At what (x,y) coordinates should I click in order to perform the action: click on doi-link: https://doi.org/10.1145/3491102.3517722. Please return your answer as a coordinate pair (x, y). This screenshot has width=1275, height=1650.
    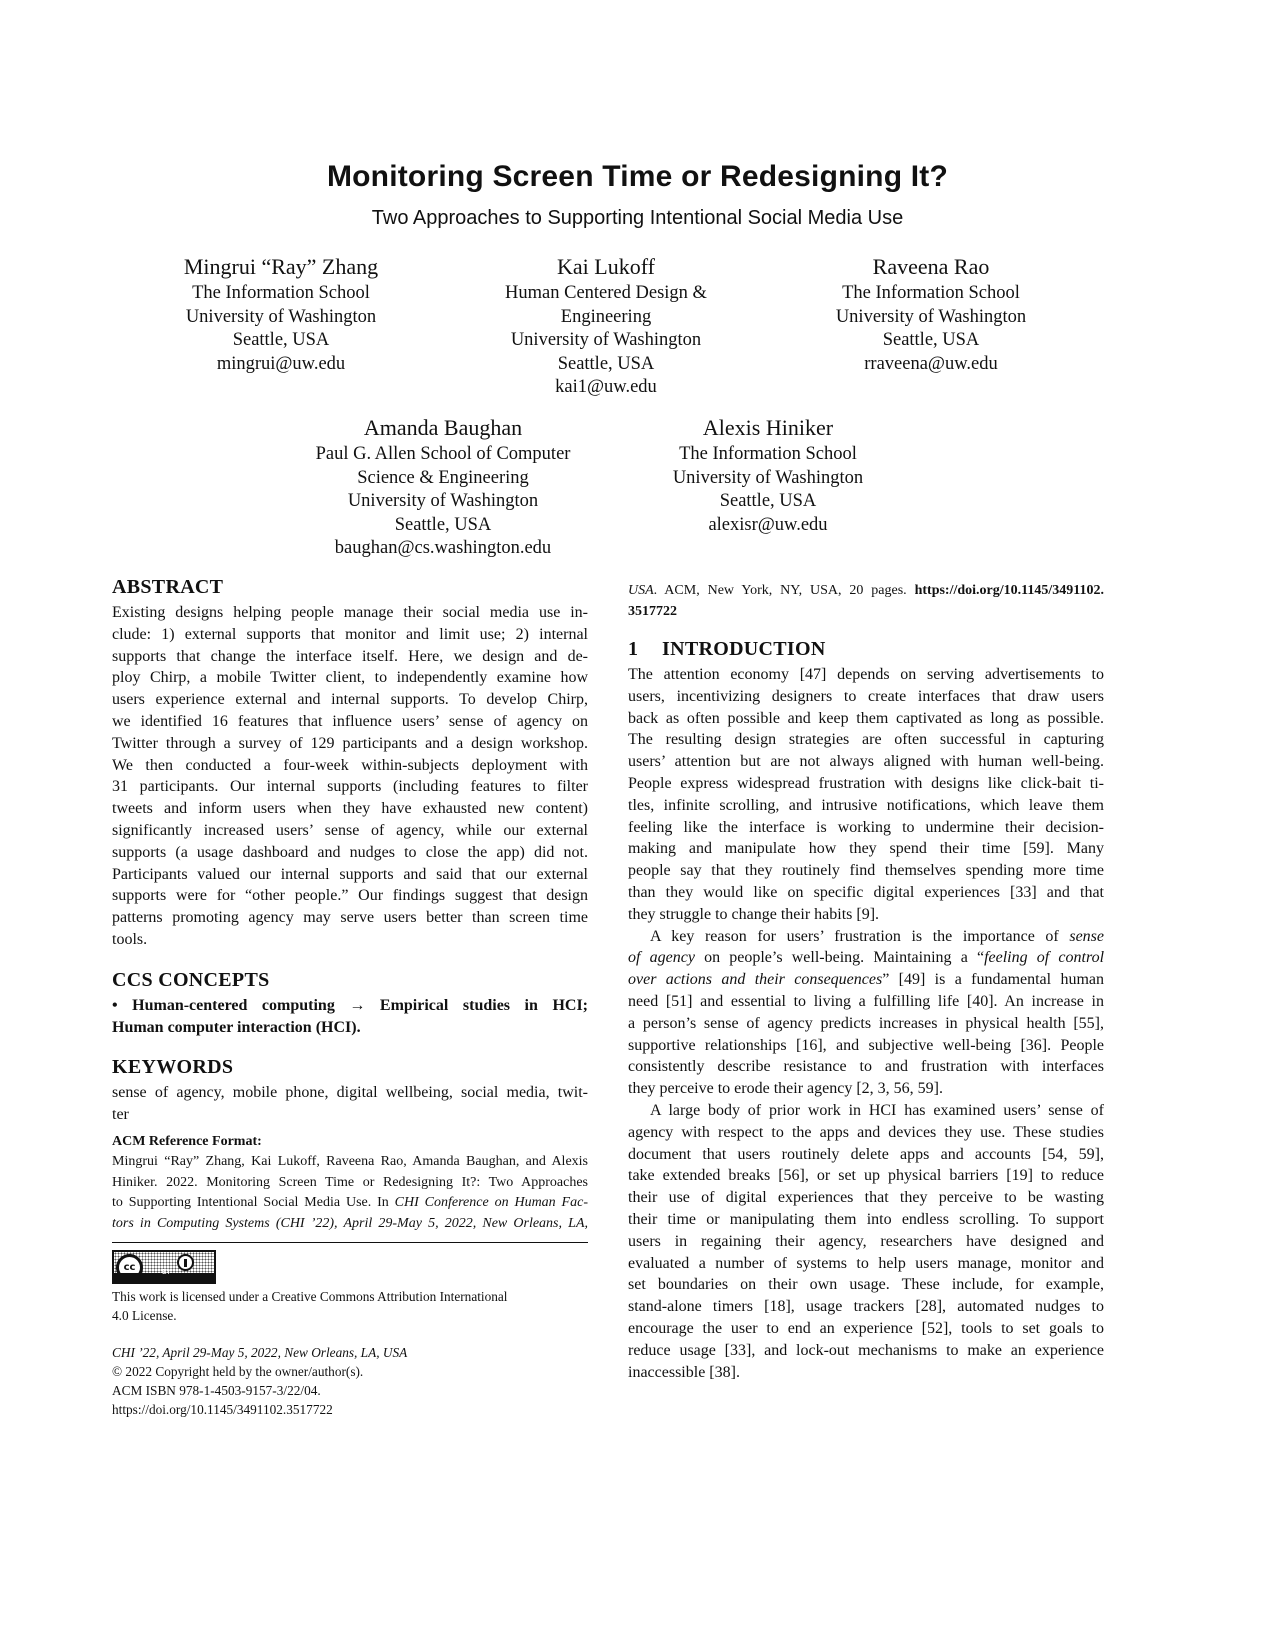
    Looking at the image, I should click on (350, 1409).